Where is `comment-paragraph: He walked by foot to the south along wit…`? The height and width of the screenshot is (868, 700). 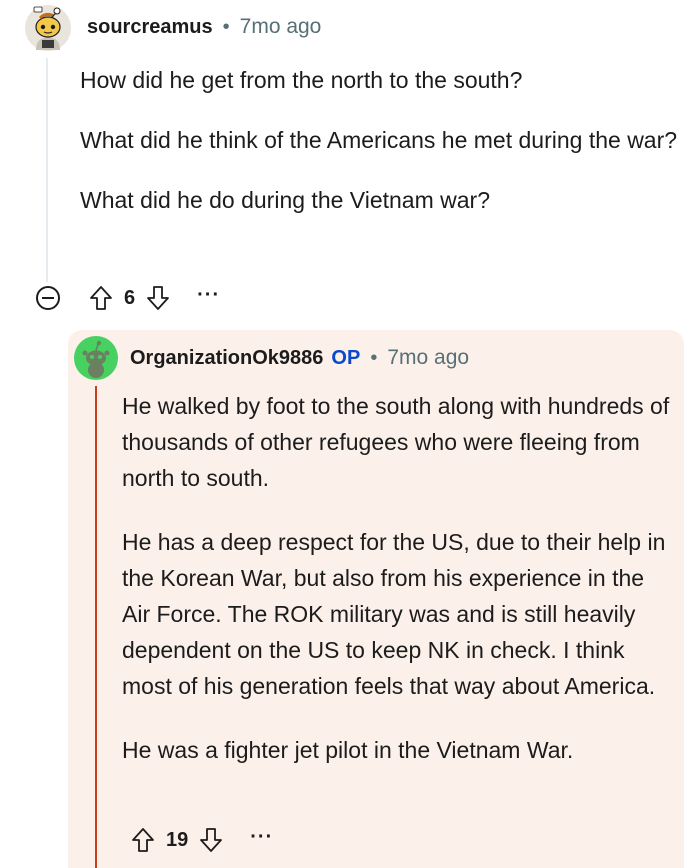
comment-paragraph: He walked by foot to the south along wit… is located at coordinates (396, 442).